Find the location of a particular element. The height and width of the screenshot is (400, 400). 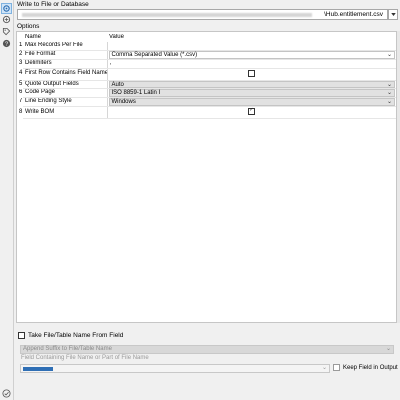

help-icon: ? is located at coordinates (6, 43).